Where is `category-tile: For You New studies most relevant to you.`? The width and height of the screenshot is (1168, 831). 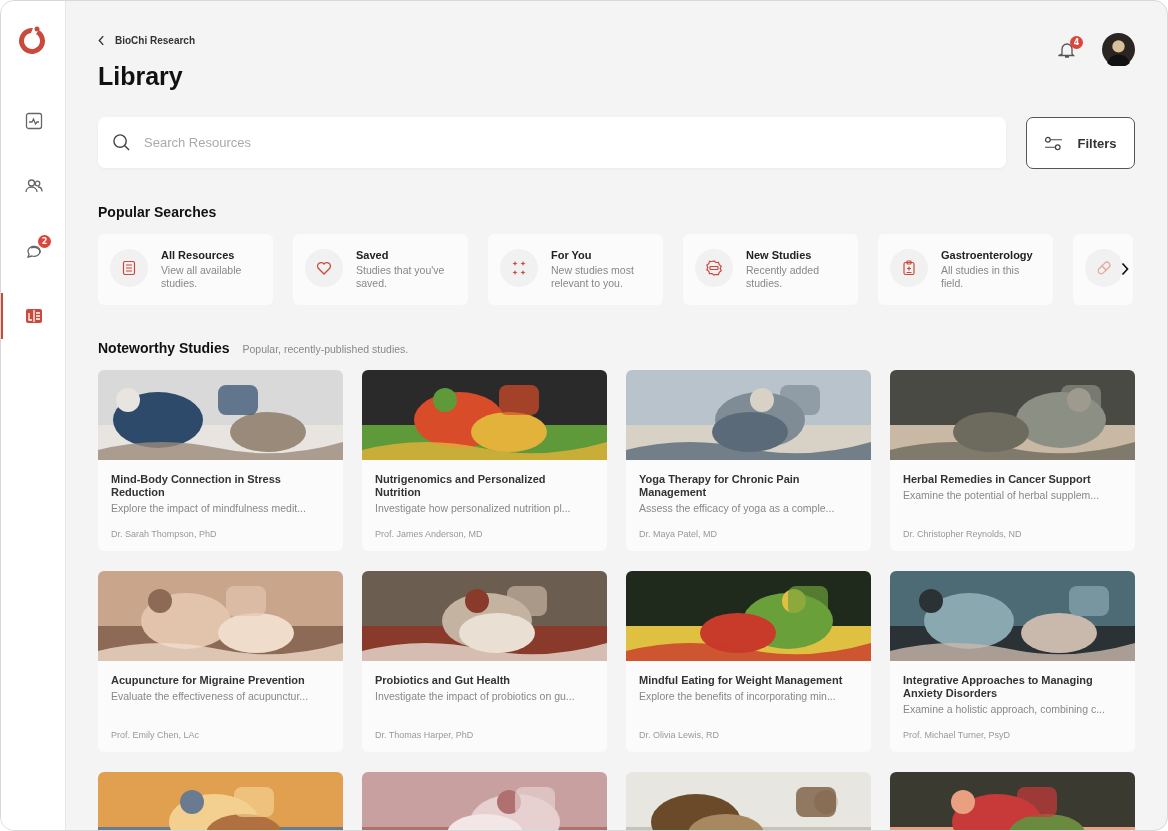 category-tile: For You New studies most relevant to you. is located at coordinates (575, 269).